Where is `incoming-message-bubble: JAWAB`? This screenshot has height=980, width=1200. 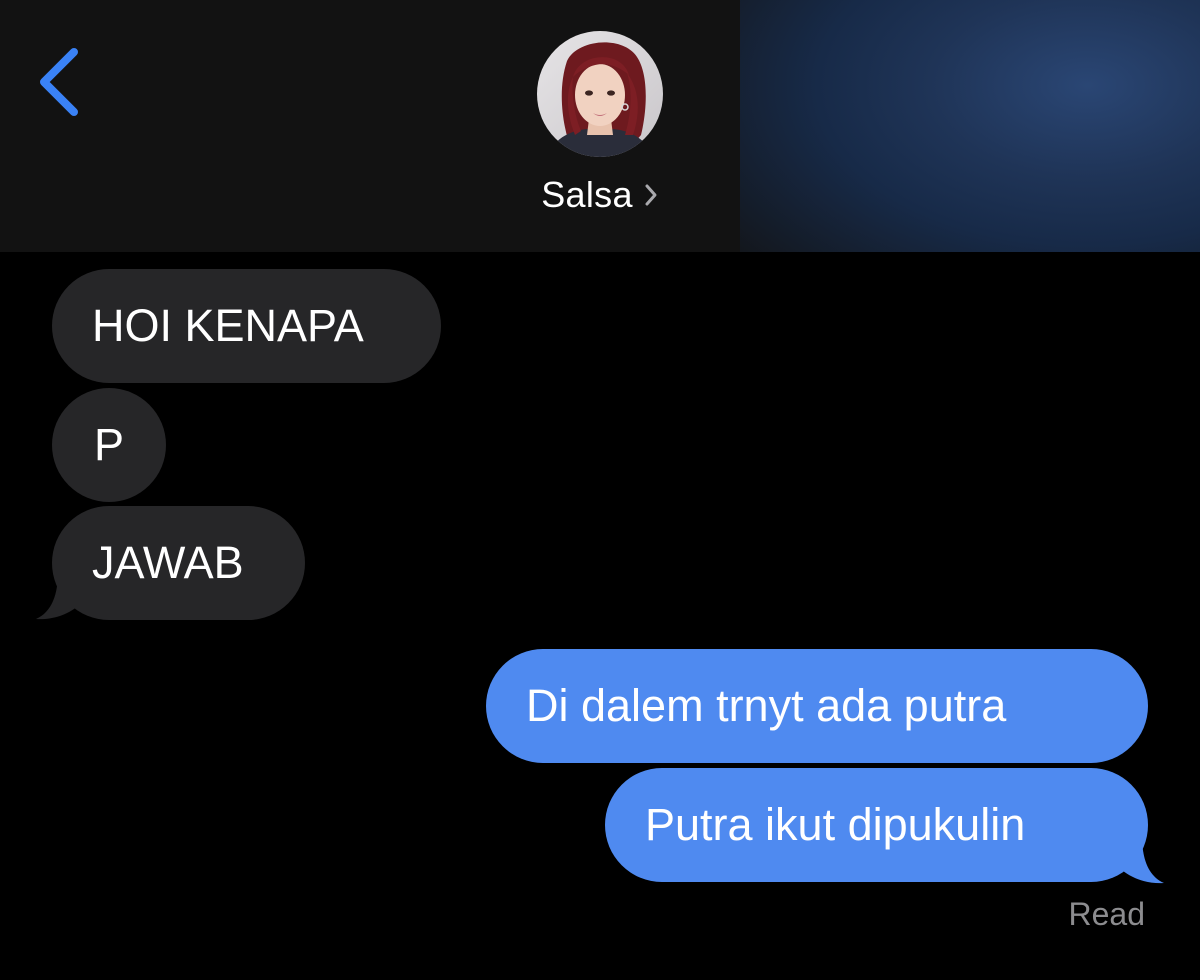
incoming-message-bubble: JAWAB is located at coordinates (178, 563).